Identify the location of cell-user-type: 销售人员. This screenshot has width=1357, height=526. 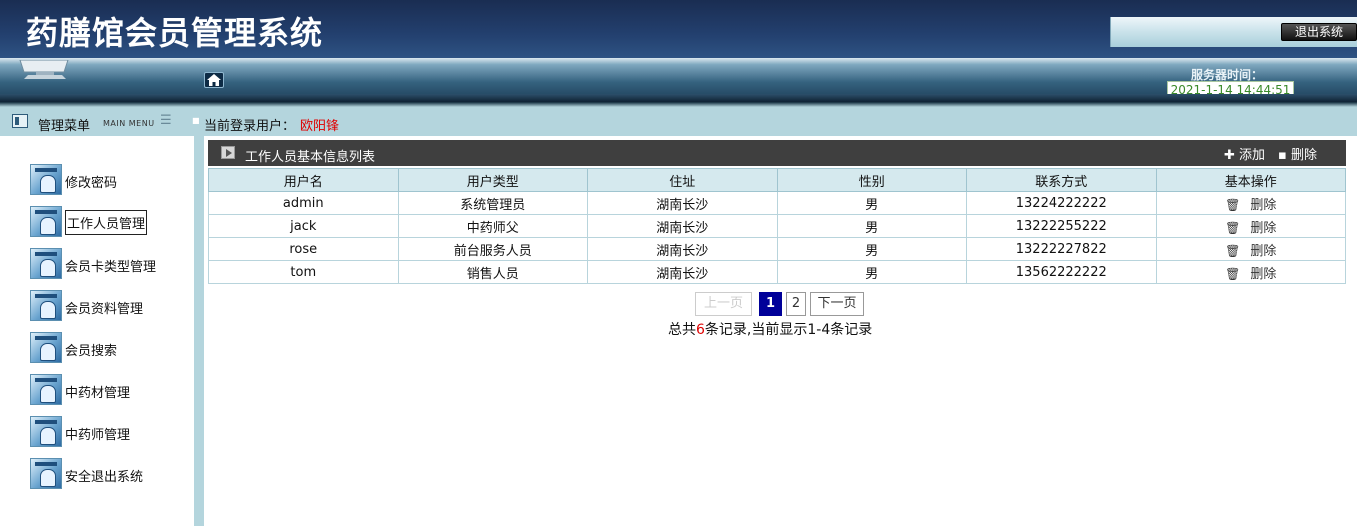
(492, 272).